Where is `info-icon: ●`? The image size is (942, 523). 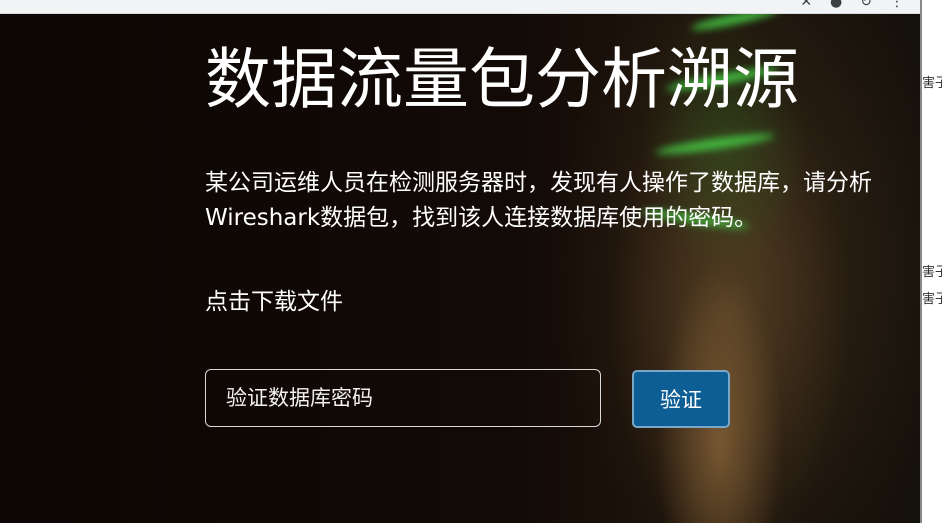 info-icon: ● is located at coordinates (836, 5).